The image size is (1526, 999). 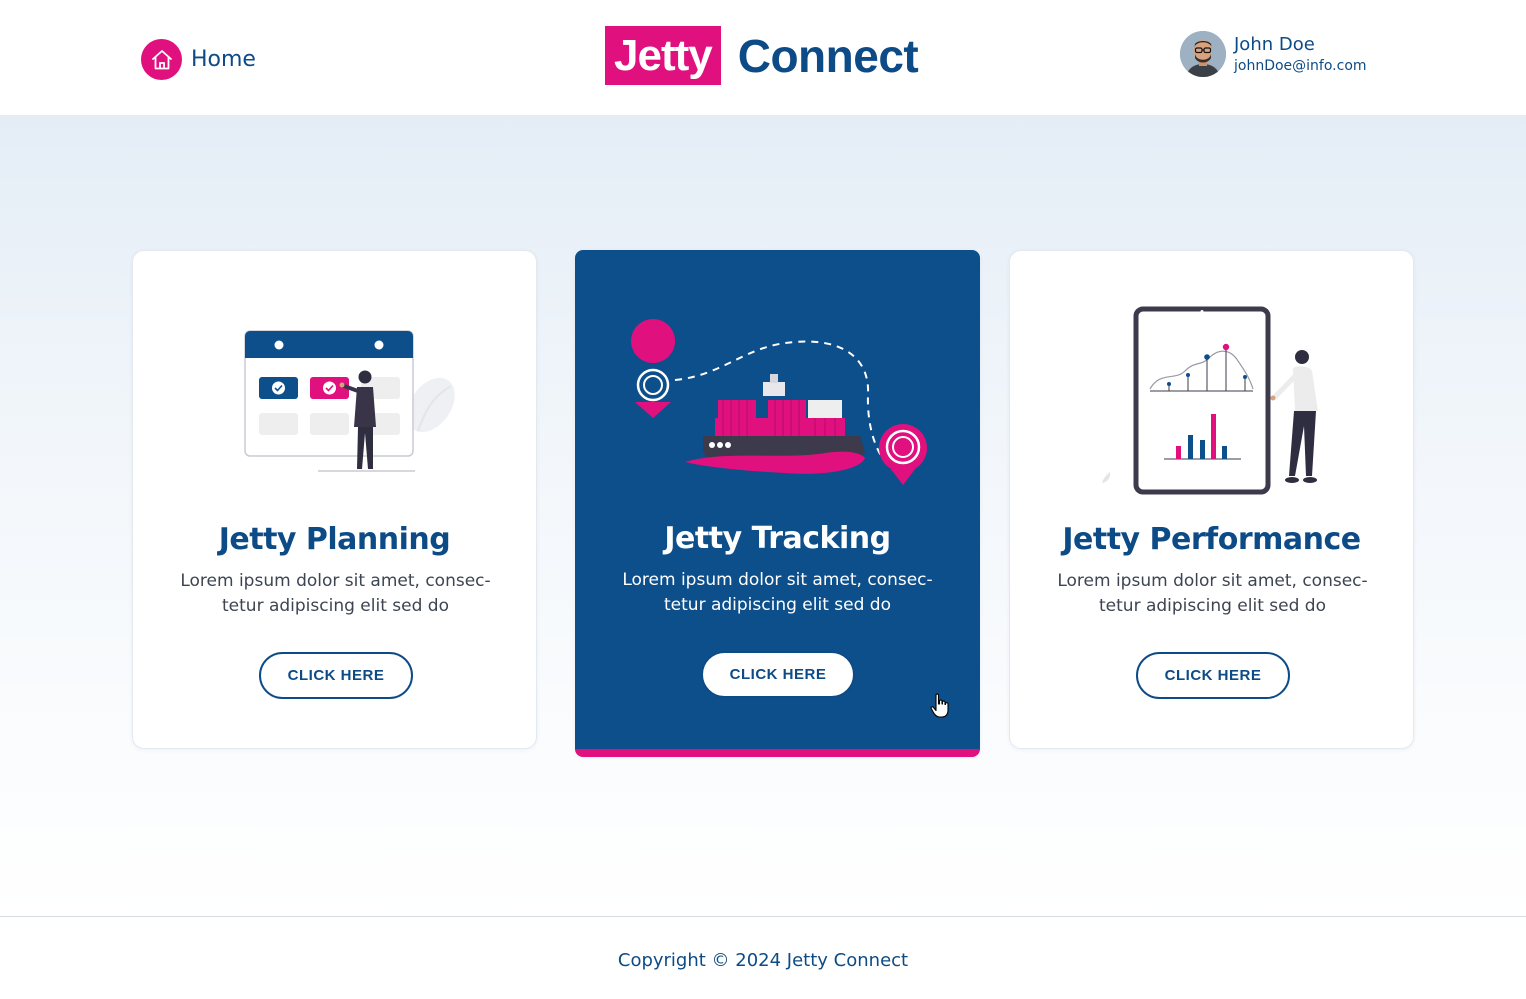 What do you see at coordinates (1274, 44) in the screenshot?
I see `user-name: John Doe` at bounding box center [1274, 44].